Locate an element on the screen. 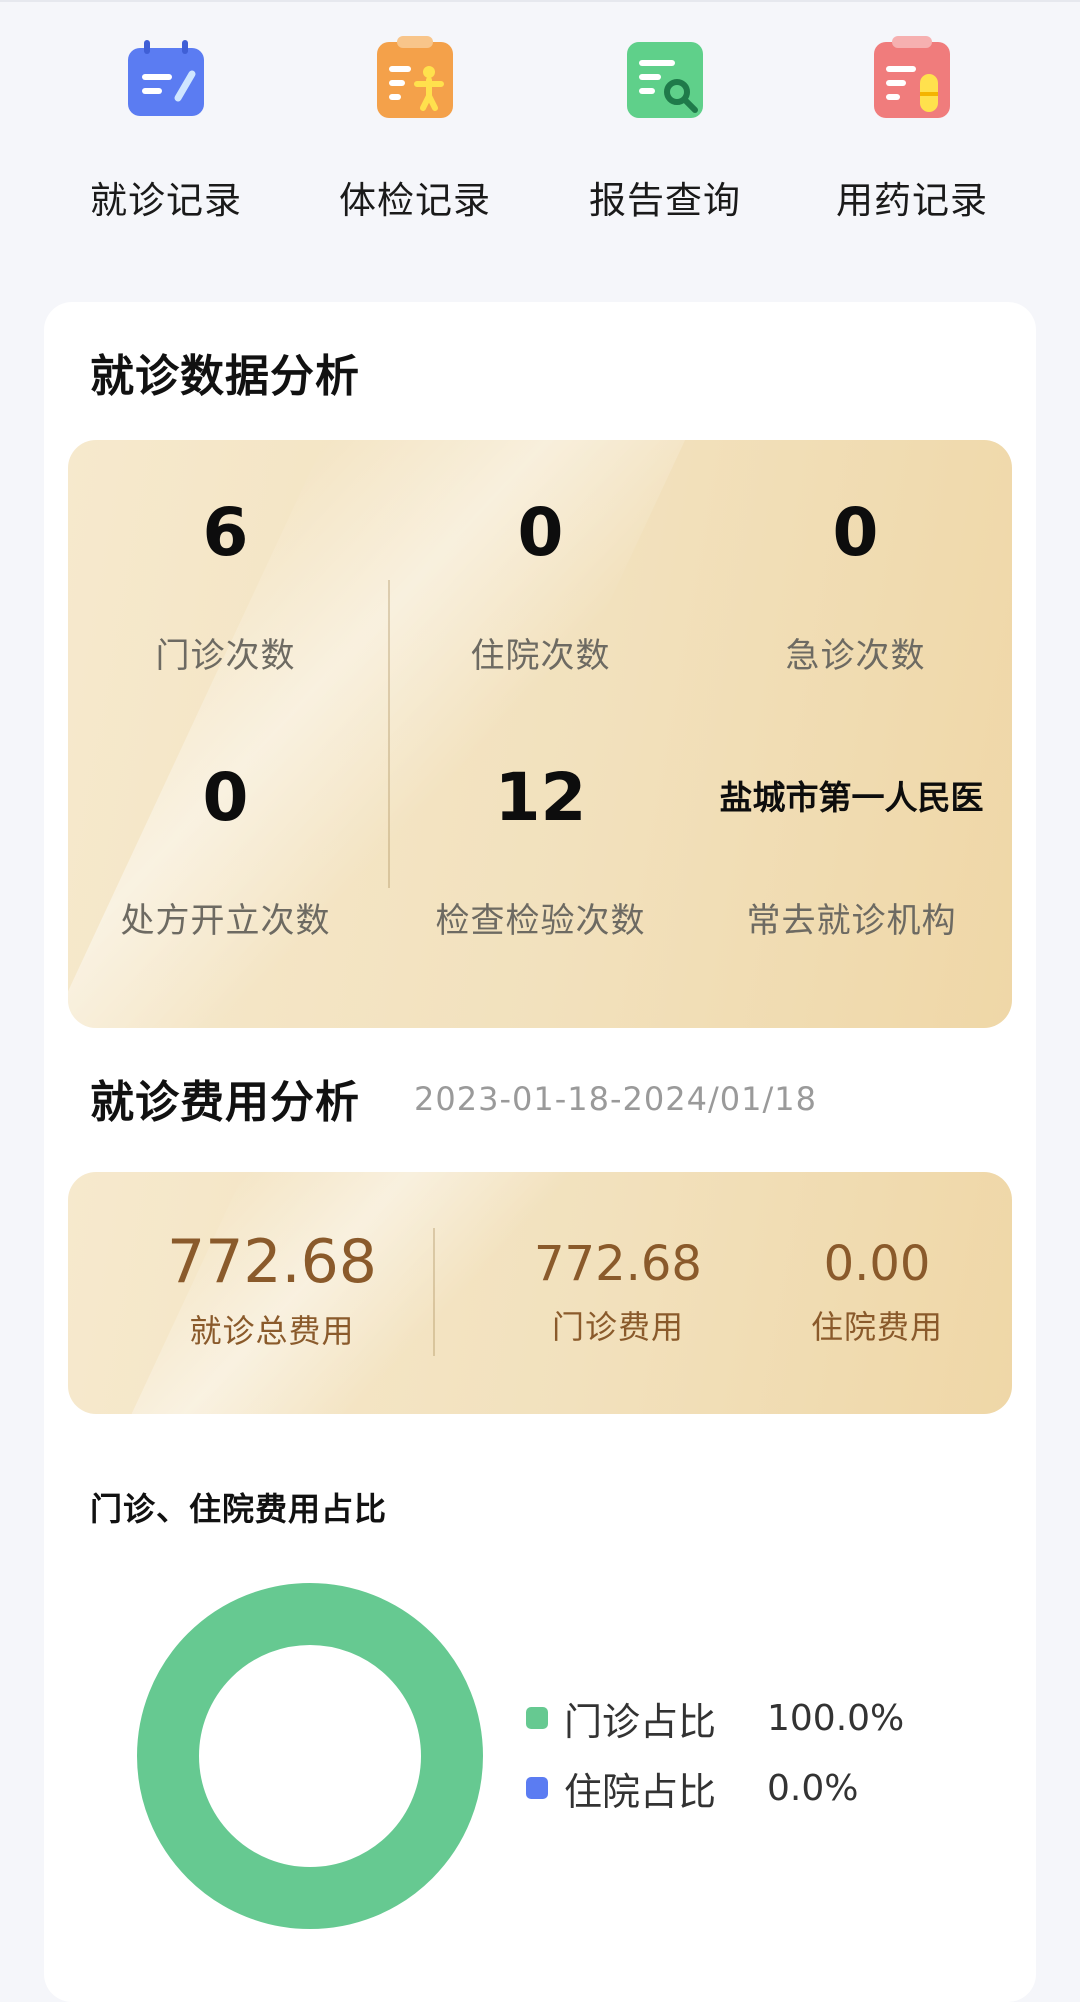 This screenshot has width=1080, height=2002. fee-total-value: 772.68 is located at coordinates (272, 1262).